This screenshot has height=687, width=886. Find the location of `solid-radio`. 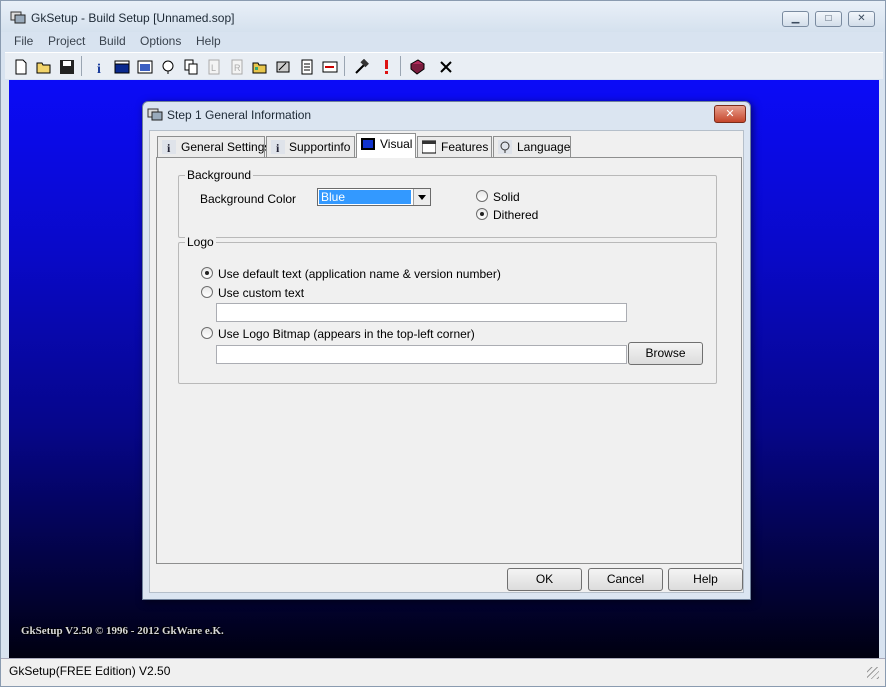

solid-radio is located at coordinates (482, 196).